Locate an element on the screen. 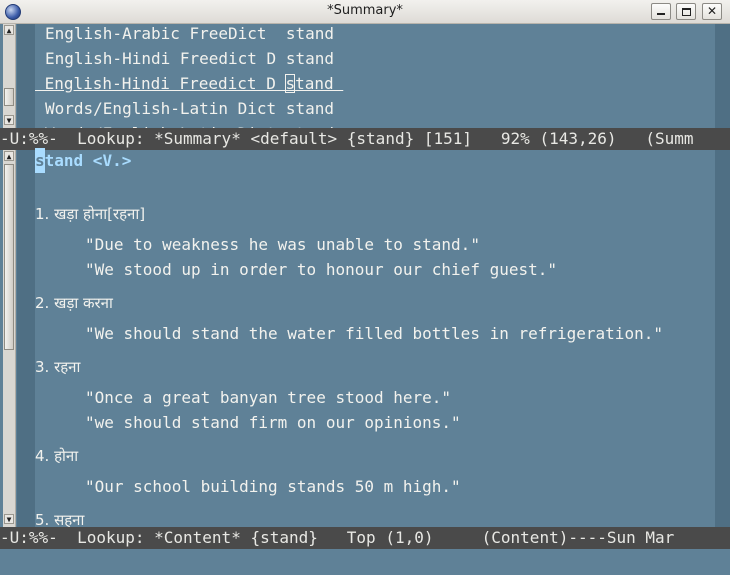  example-sentence: "Our school building stands 50 m high." is located at coordinates (273, 486).